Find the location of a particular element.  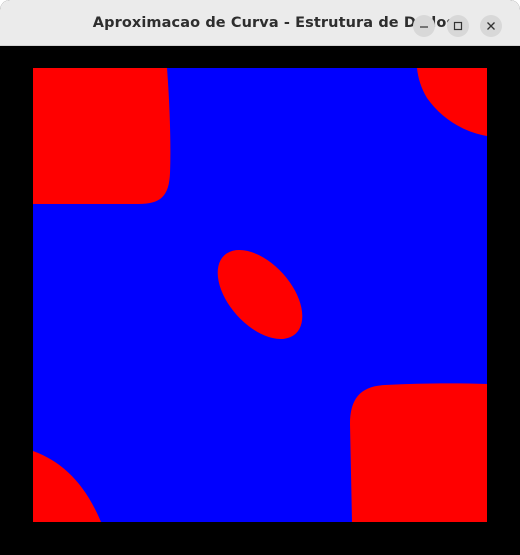

maximize-button is located at coordinates (458, 26).